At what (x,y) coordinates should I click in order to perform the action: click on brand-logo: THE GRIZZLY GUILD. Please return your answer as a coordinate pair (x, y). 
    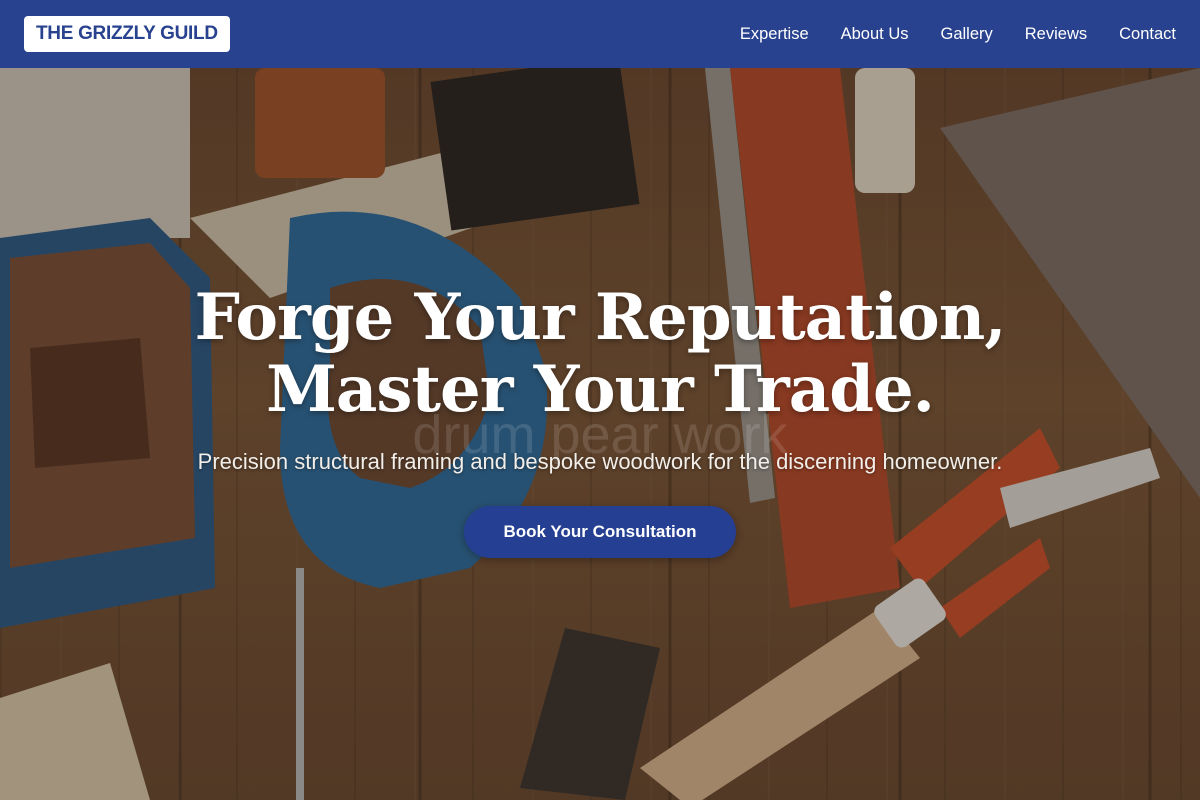
    Looking at the image, I should click on (127, 34).